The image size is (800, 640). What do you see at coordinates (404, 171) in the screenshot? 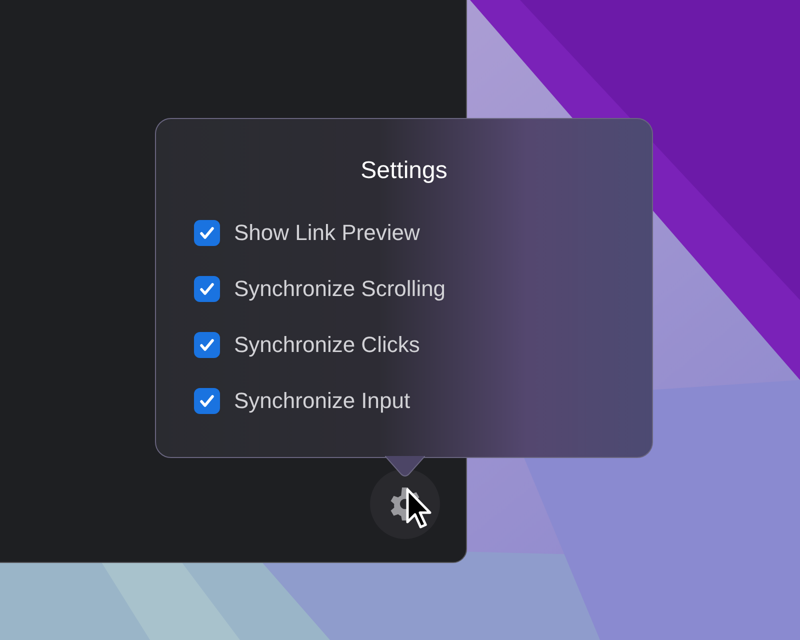
I see `popover-title: Settings` at bounding box center [404, 171].